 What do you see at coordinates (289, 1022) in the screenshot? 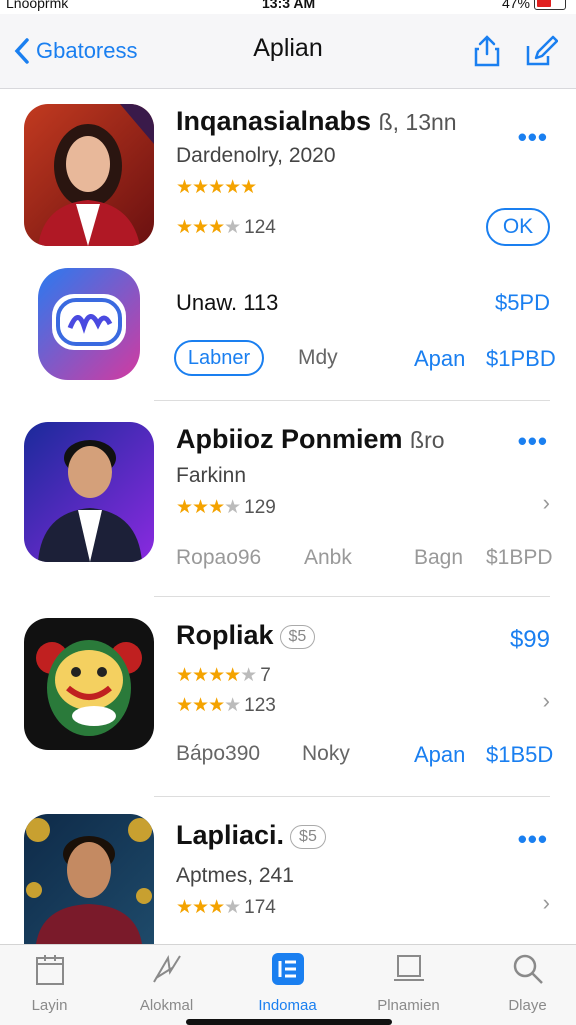
I see `home-indicator` at bounding box center [289, 1022].